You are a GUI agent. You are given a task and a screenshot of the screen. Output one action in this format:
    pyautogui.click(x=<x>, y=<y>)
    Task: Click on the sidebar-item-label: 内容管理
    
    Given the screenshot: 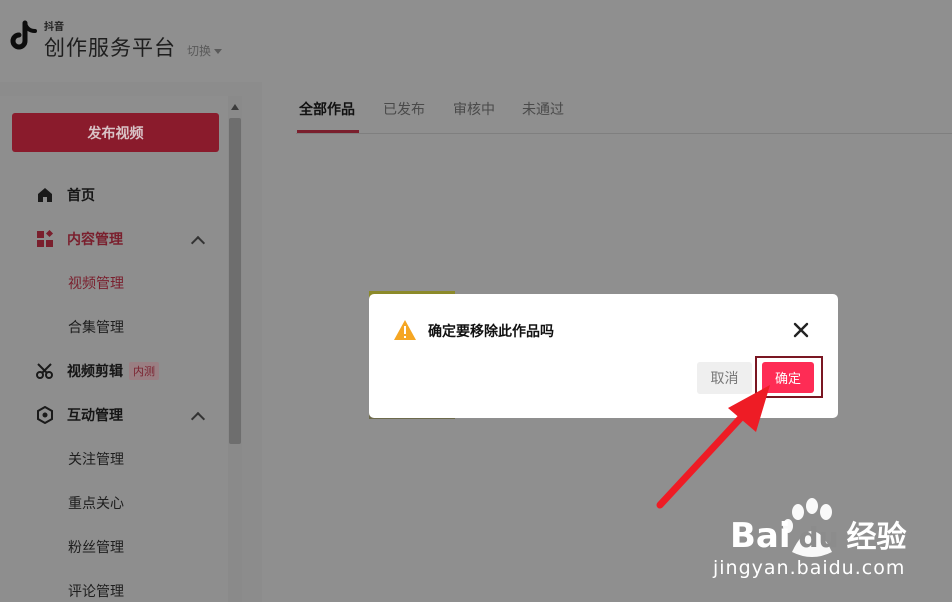 What is the action you would take?
    pyautogui.click(x=95, y=240)
    